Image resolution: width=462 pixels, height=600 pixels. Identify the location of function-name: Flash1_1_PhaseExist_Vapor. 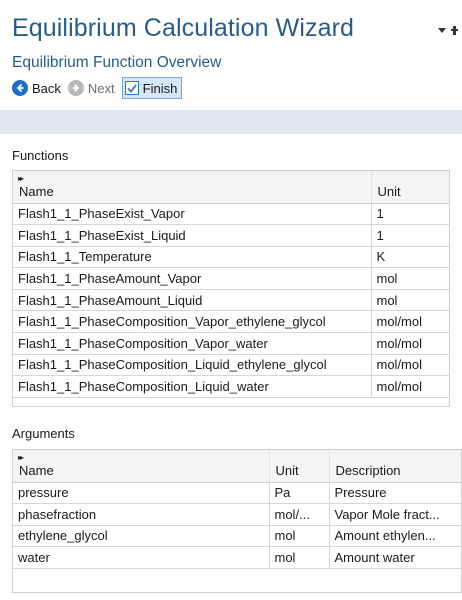
(192, 214).